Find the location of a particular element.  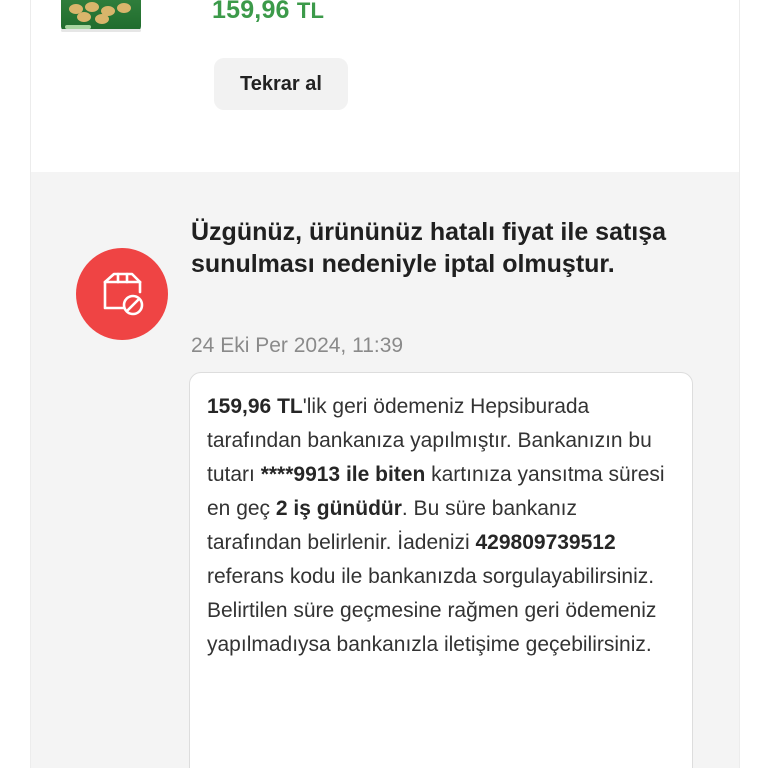

product-image-shadow is located at coordinates (101, 30).